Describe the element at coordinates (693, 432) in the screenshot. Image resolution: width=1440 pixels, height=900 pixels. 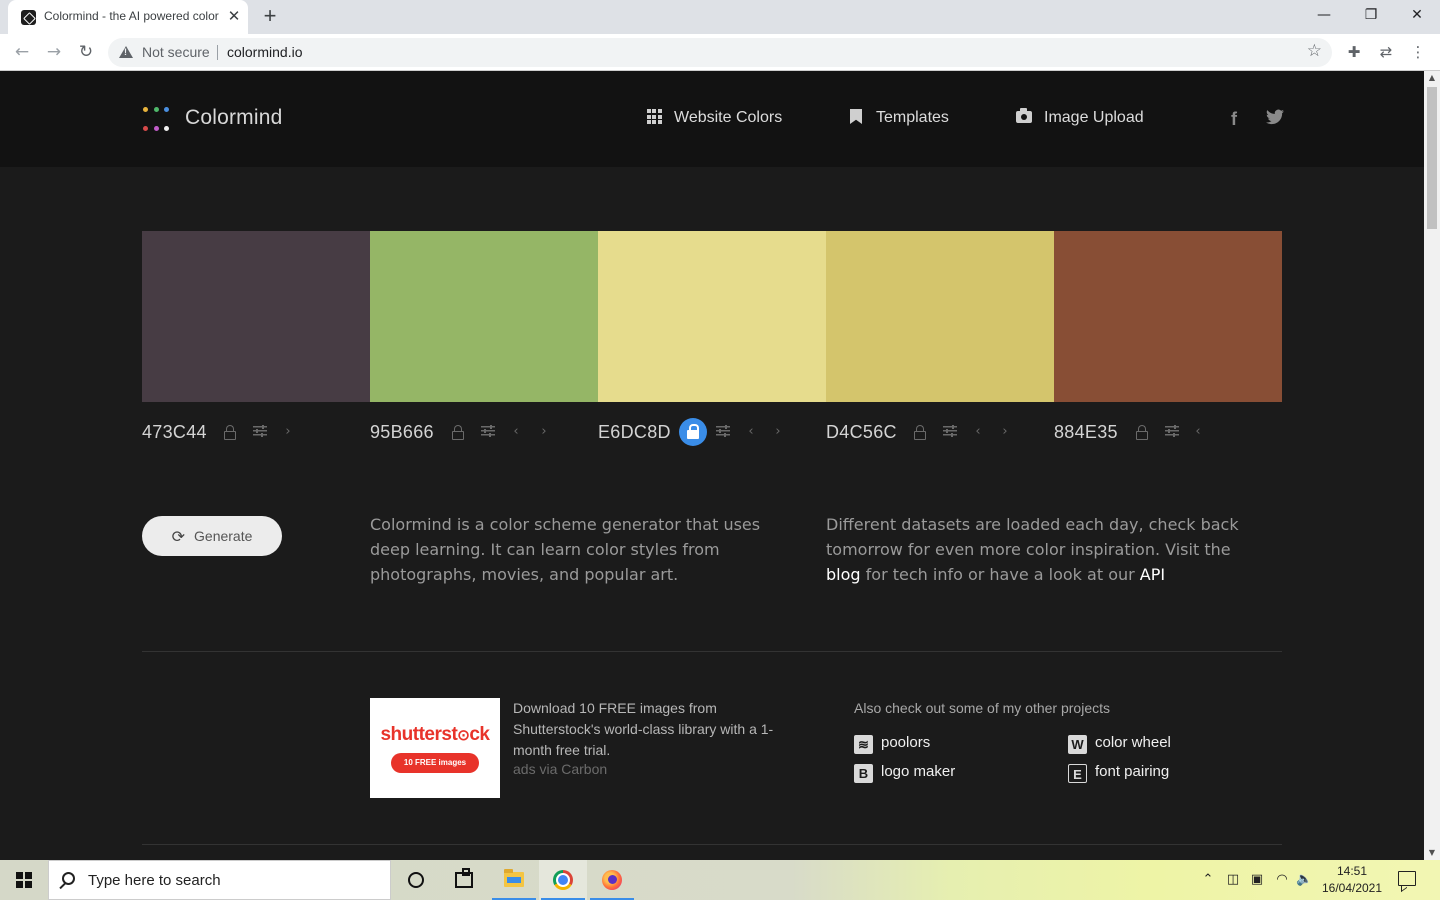
I see `locked-lock-icon` at that location.